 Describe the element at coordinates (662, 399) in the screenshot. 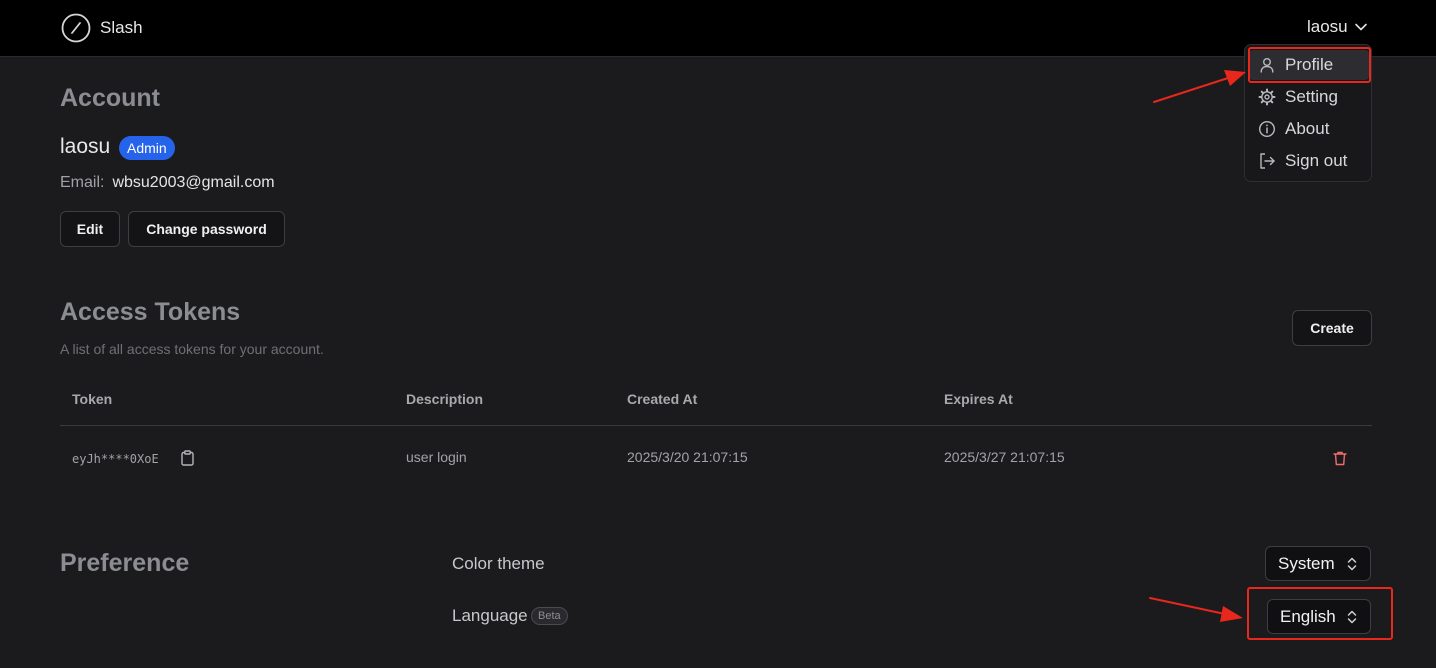

I see `column-header-created-at: Created At` at that location.